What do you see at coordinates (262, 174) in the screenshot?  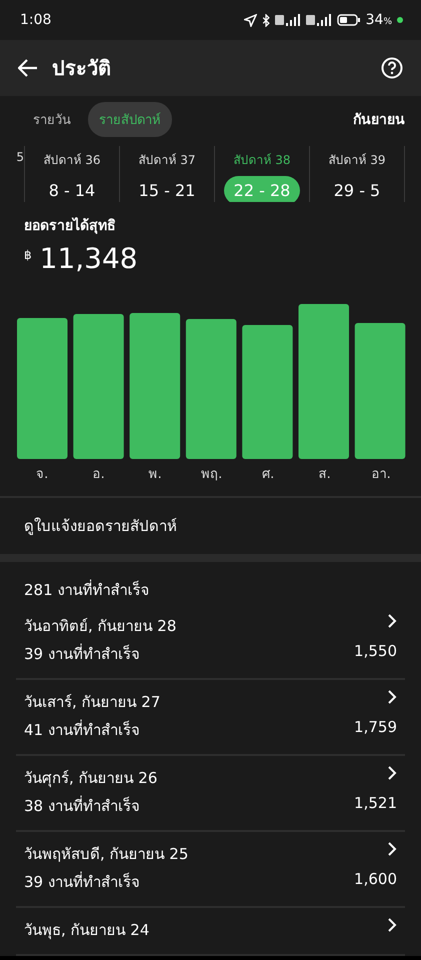 I see `week-tab: สัปดาห์ 38 22 - 28` at bounding box center [262, 174].